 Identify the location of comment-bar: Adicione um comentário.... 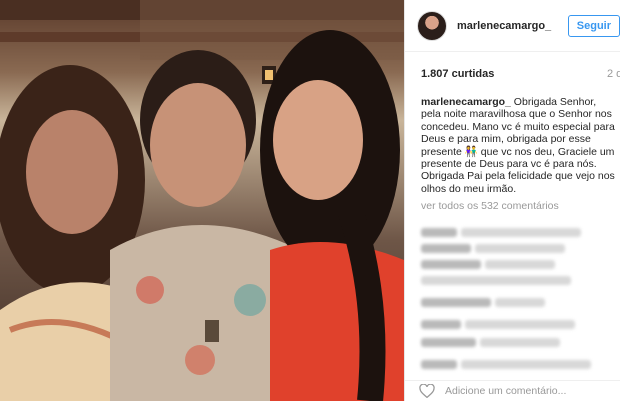
(512, 390).